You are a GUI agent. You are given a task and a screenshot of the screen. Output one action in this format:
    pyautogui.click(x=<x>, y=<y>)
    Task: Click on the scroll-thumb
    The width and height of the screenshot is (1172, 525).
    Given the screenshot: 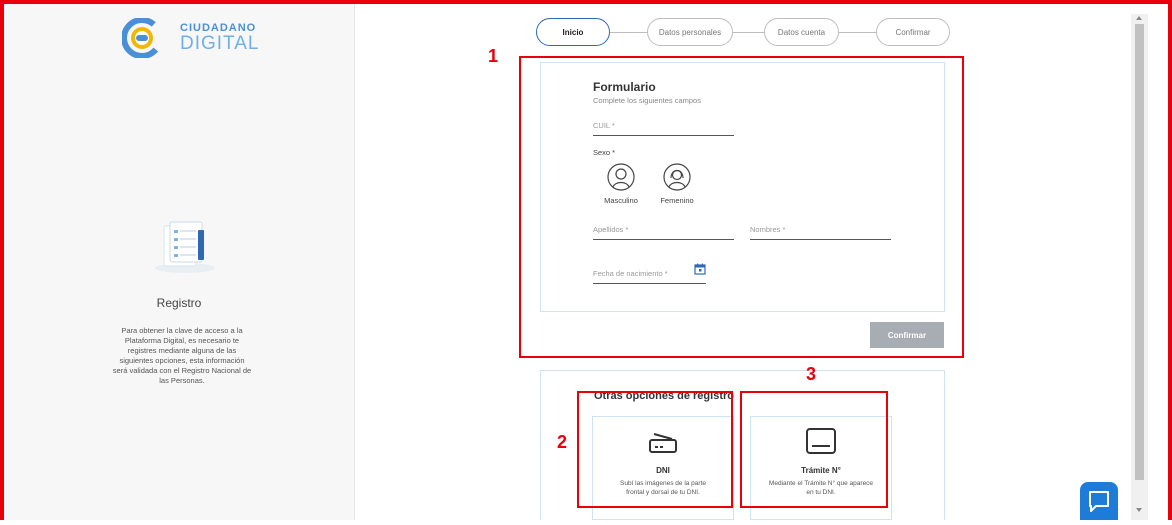 What is the action you would take?
    pyautogui.click(x=1139, y=252)
    